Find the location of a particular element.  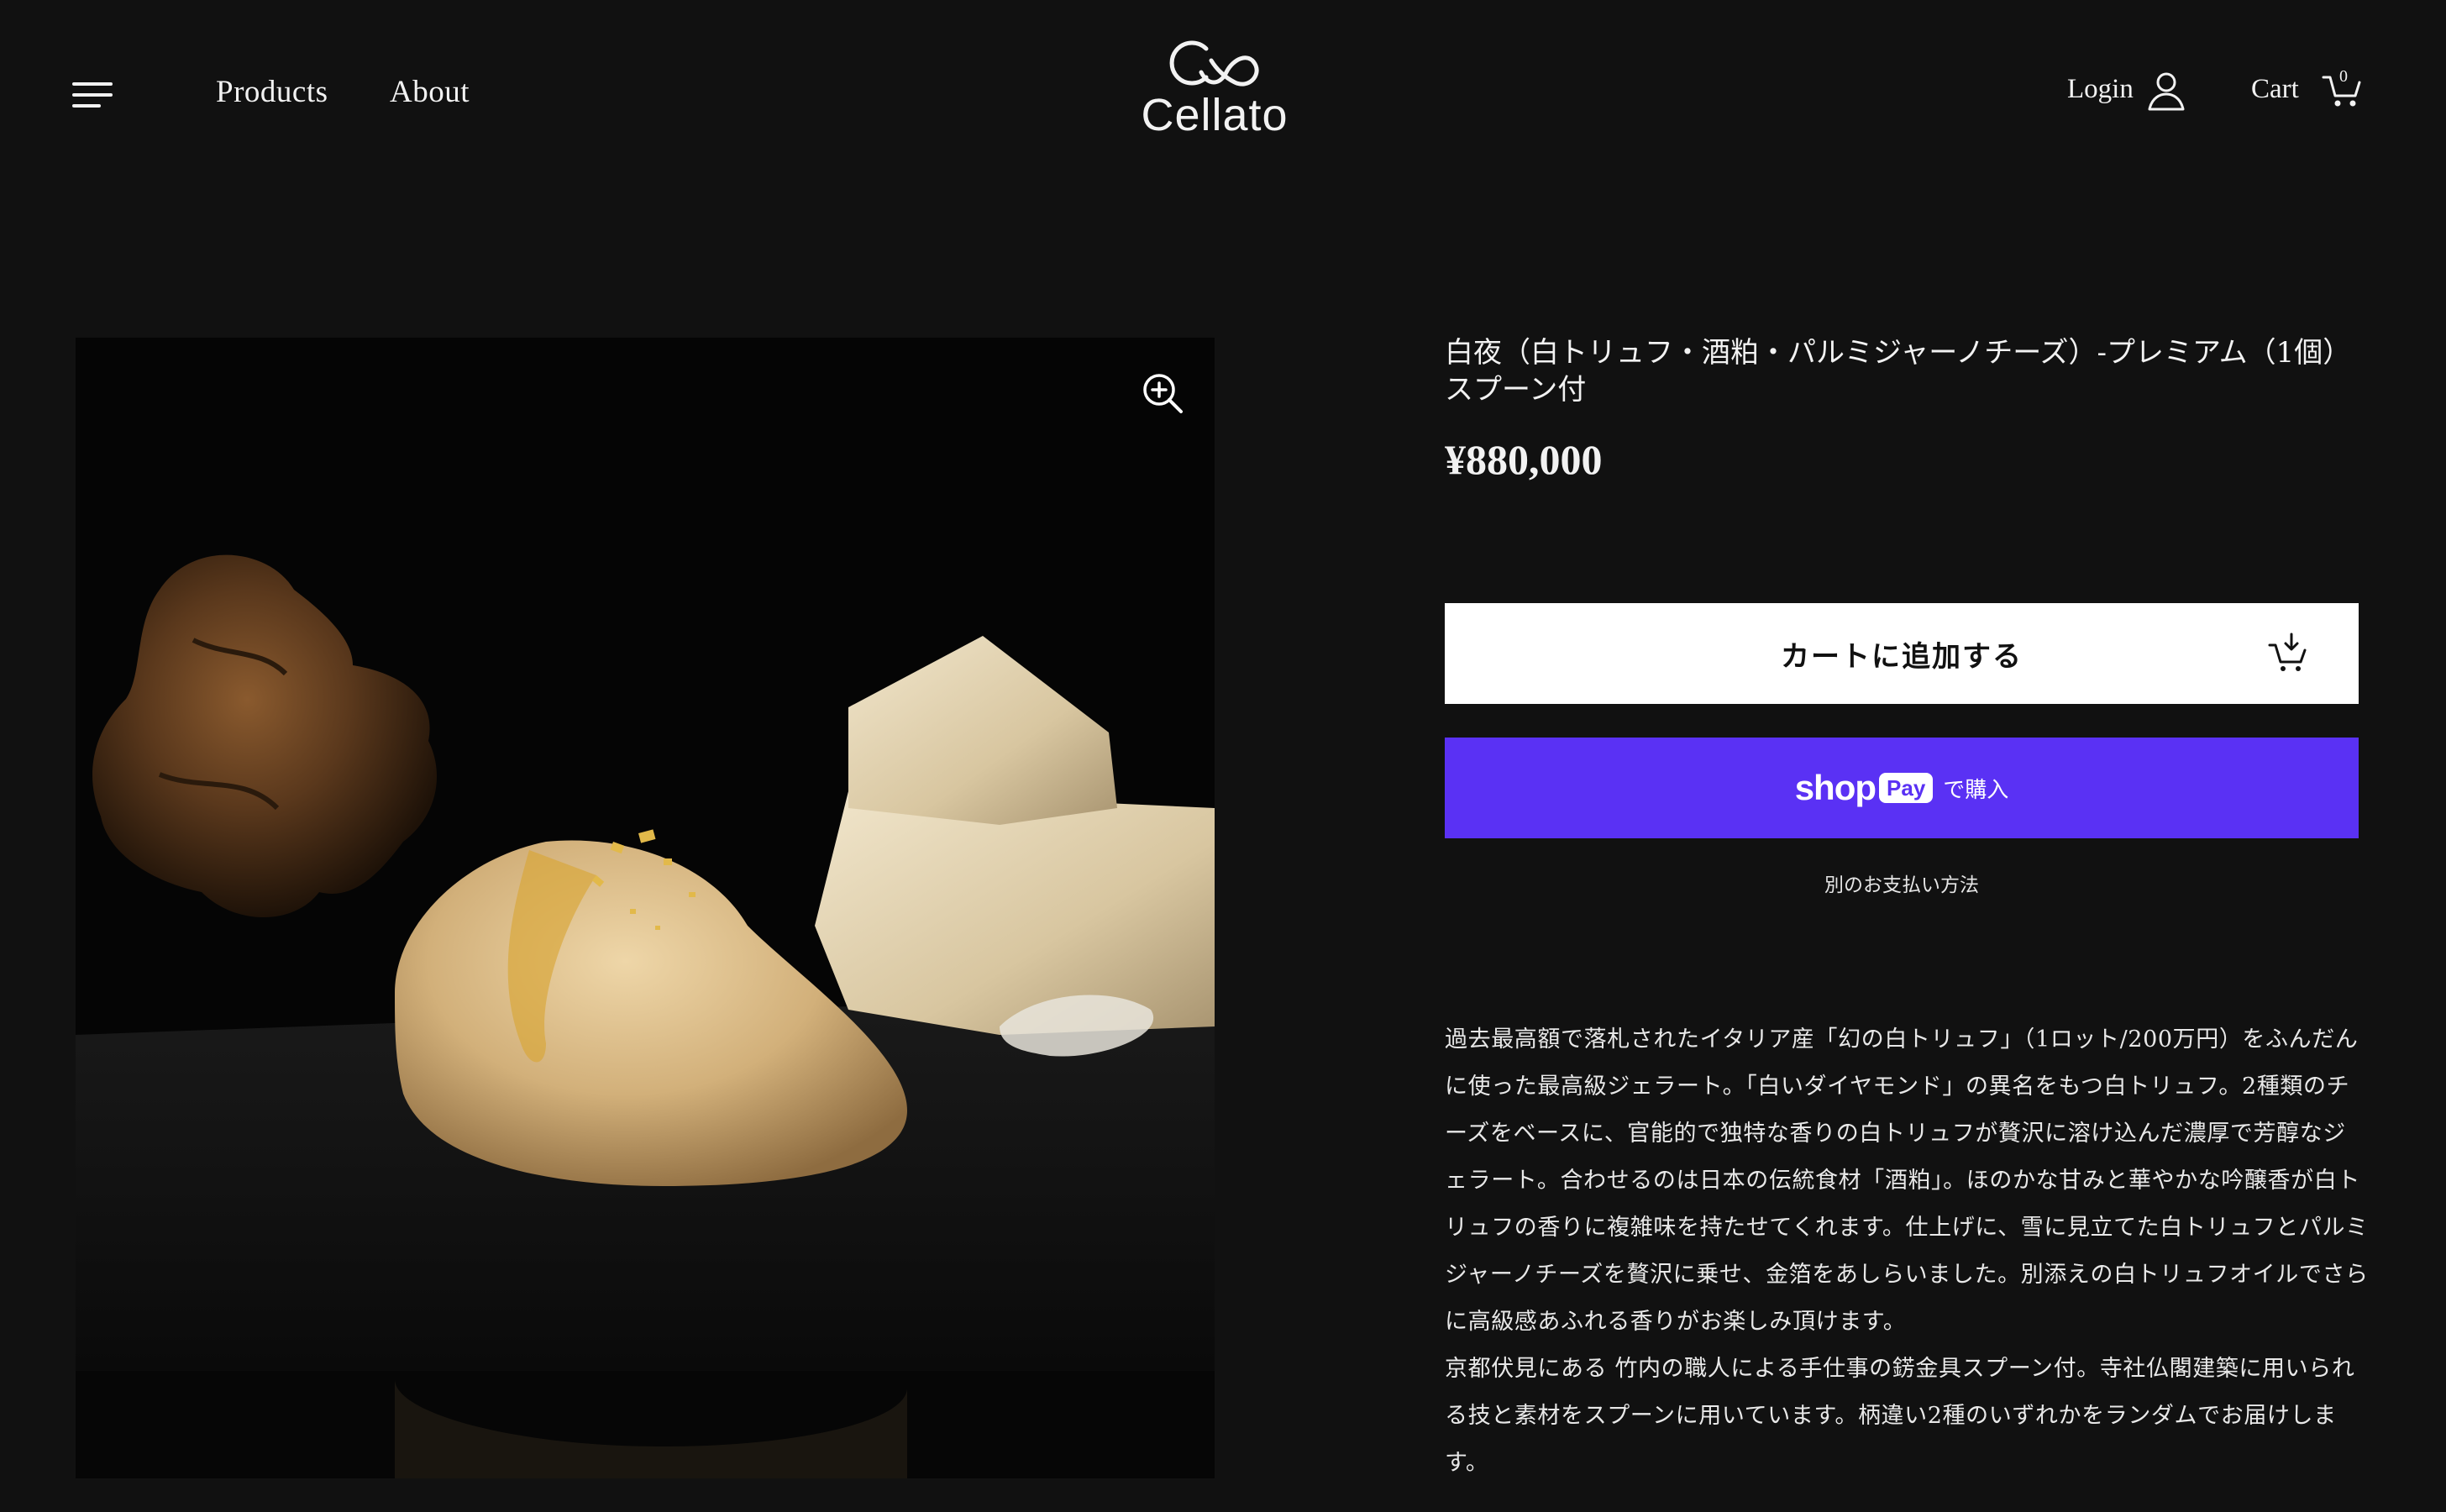

cellato-logo-mark-icon is located at coordinates (1214, 63).